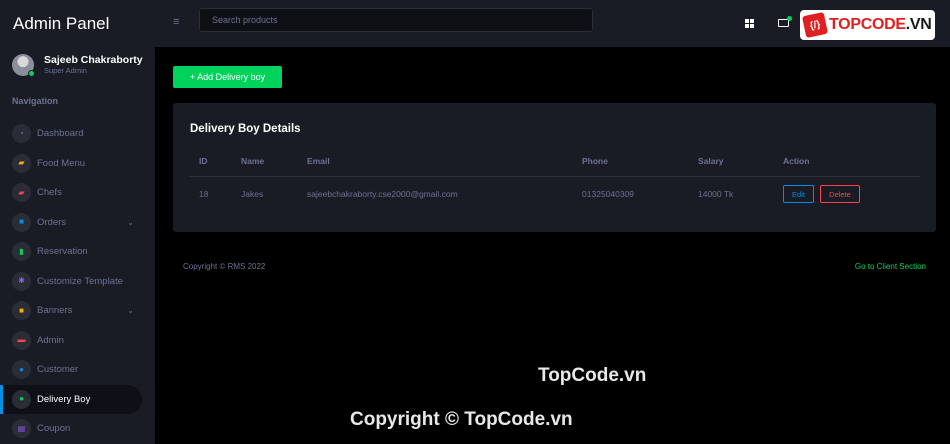 Image resolution: width=950 pixels, height=444 pixels. I want to click on header-action: Action, so click(846, 161).